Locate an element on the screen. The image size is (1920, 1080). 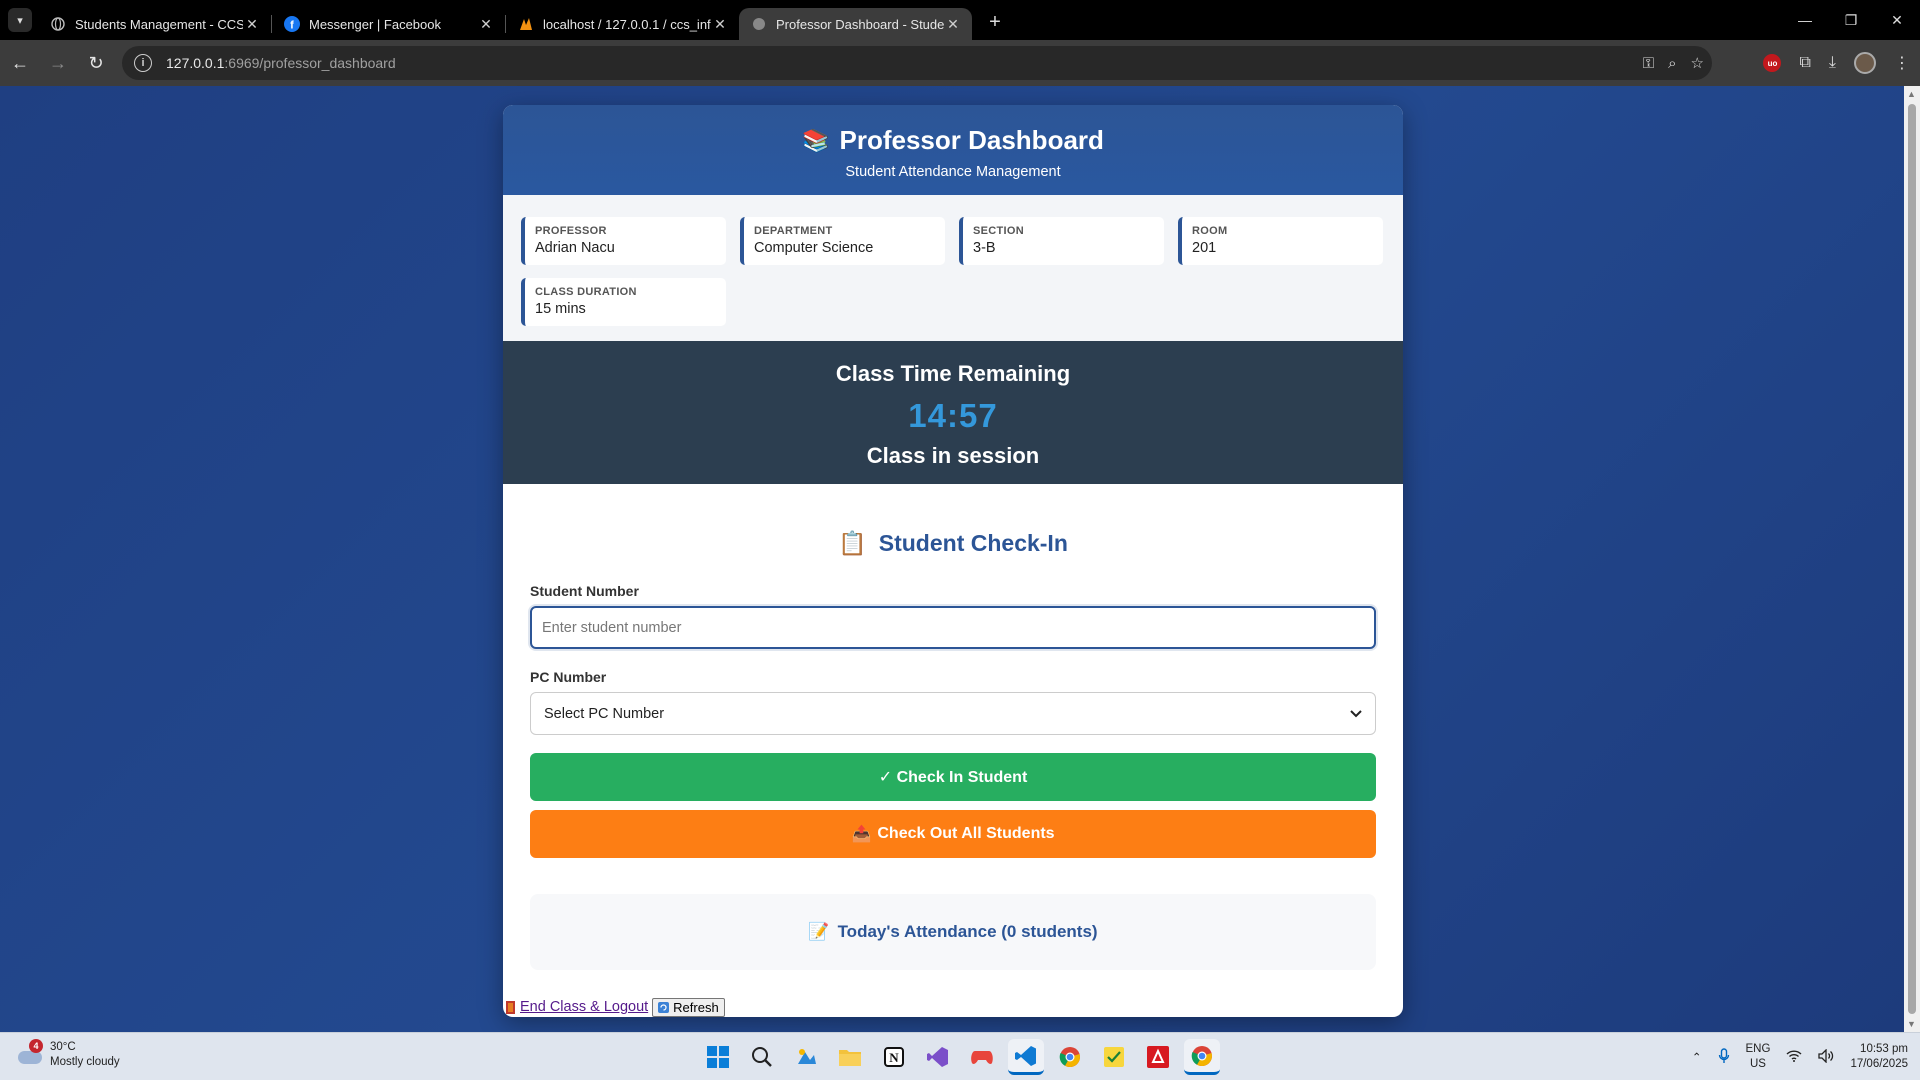
check-in-student-button: ✓ Check In Student is located at coordinates (953, 777).